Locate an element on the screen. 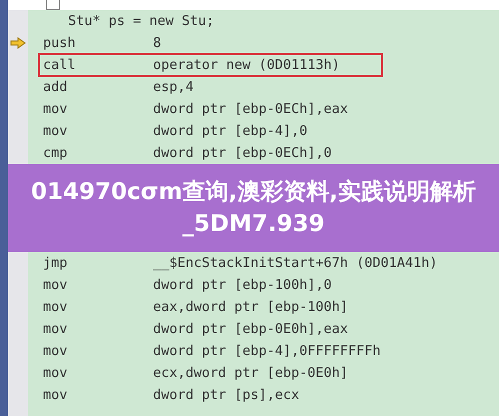 The image size is (499, 416). instruction: mov dword ptr [ebp-4],0FFFFFFFFh is located at coordinates (212, 351).